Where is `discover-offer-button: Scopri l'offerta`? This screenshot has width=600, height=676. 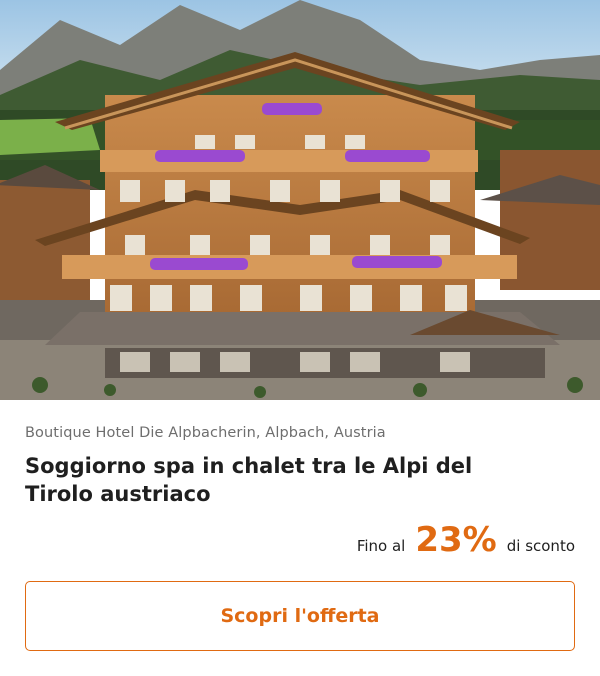
discover-offer-button: Scopri l'offerta is located at coordinates (300, 616).